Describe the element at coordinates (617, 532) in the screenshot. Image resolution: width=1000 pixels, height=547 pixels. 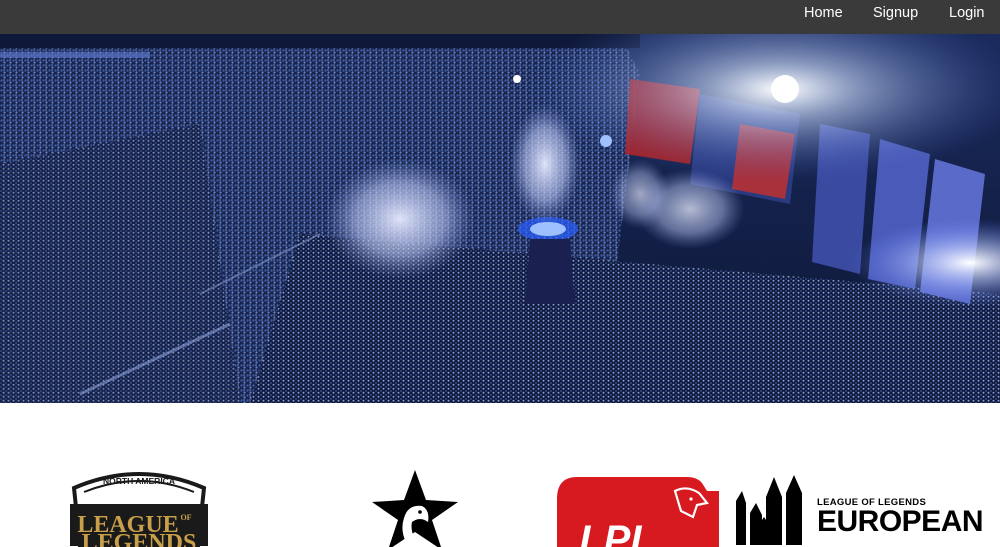
I see `lpl-text: LPL` at that location.